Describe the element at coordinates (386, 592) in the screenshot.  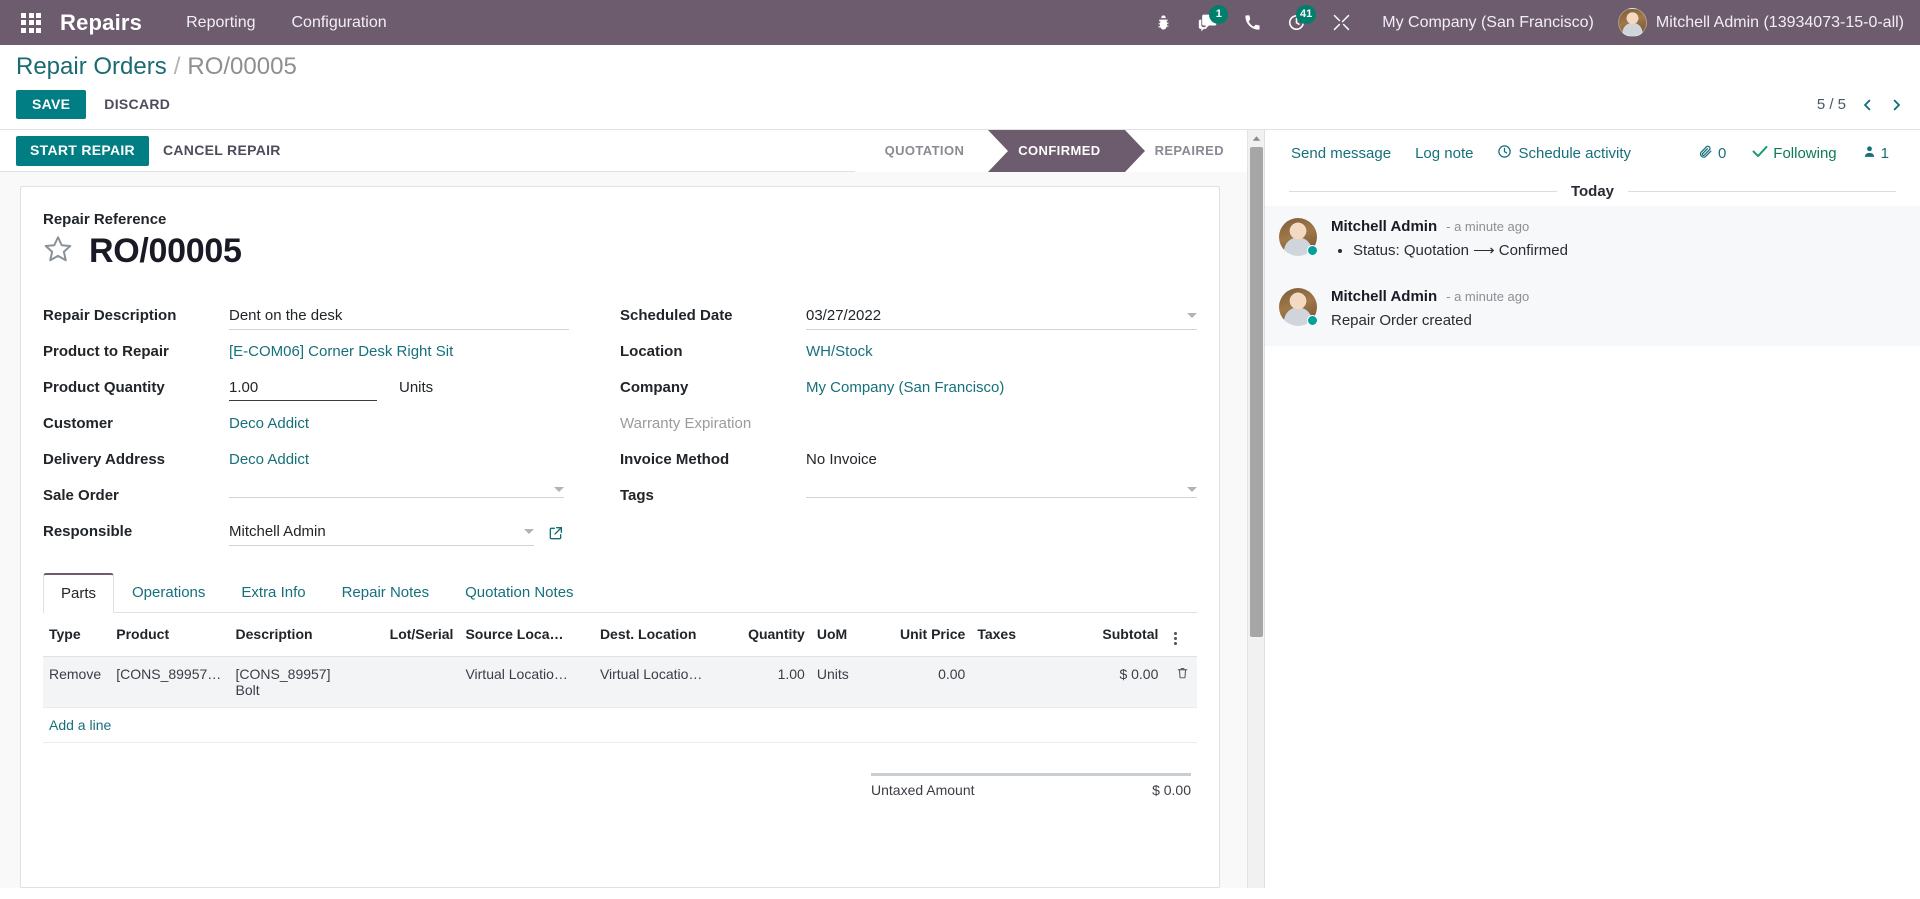
I see `tab-repair-notes: Repair Notes` at that location.